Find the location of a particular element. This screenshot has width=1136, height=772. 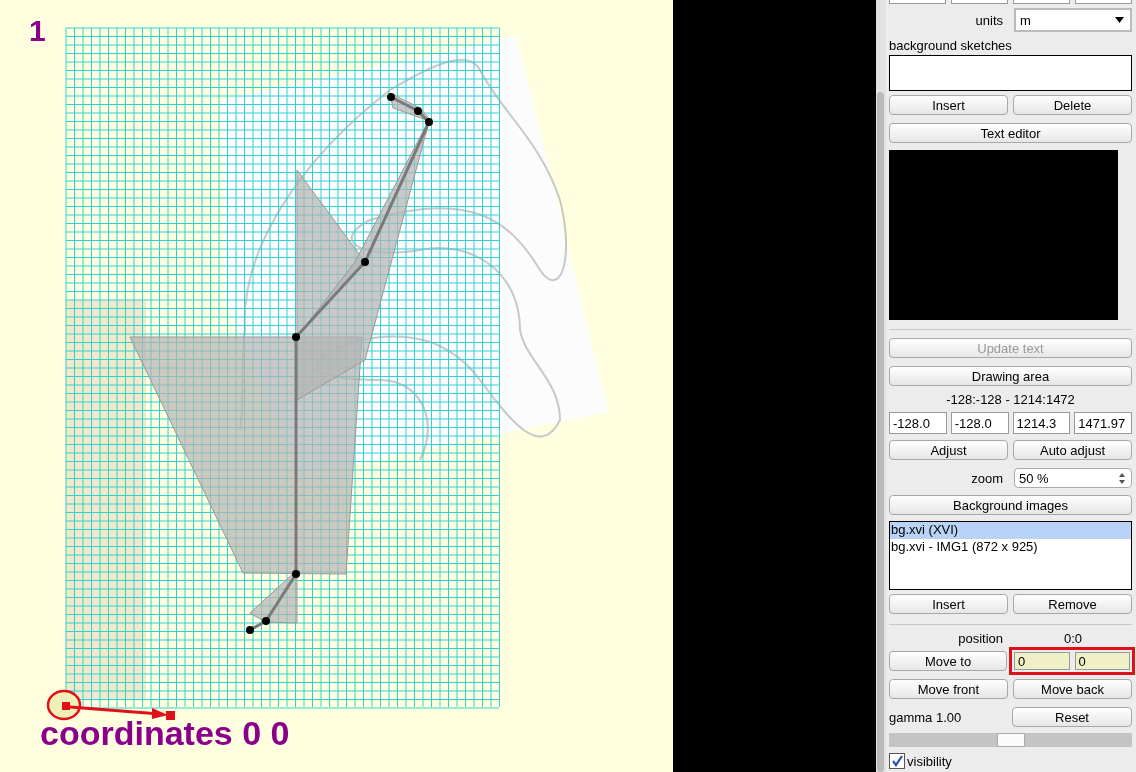

units-label: units is located at coordinates (989, 20).